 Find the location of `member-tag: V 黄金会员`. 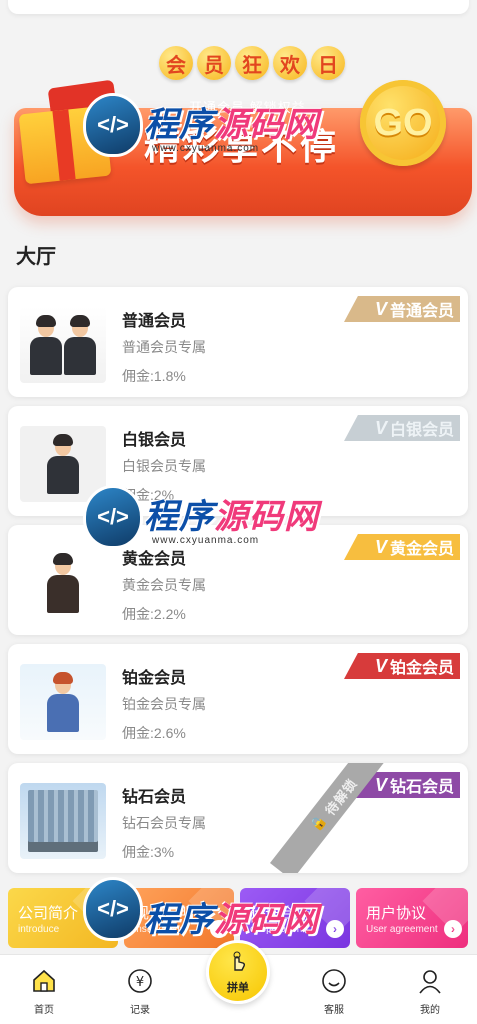

member-tag: V 黄金会员 is located at coordinates (402, 547).